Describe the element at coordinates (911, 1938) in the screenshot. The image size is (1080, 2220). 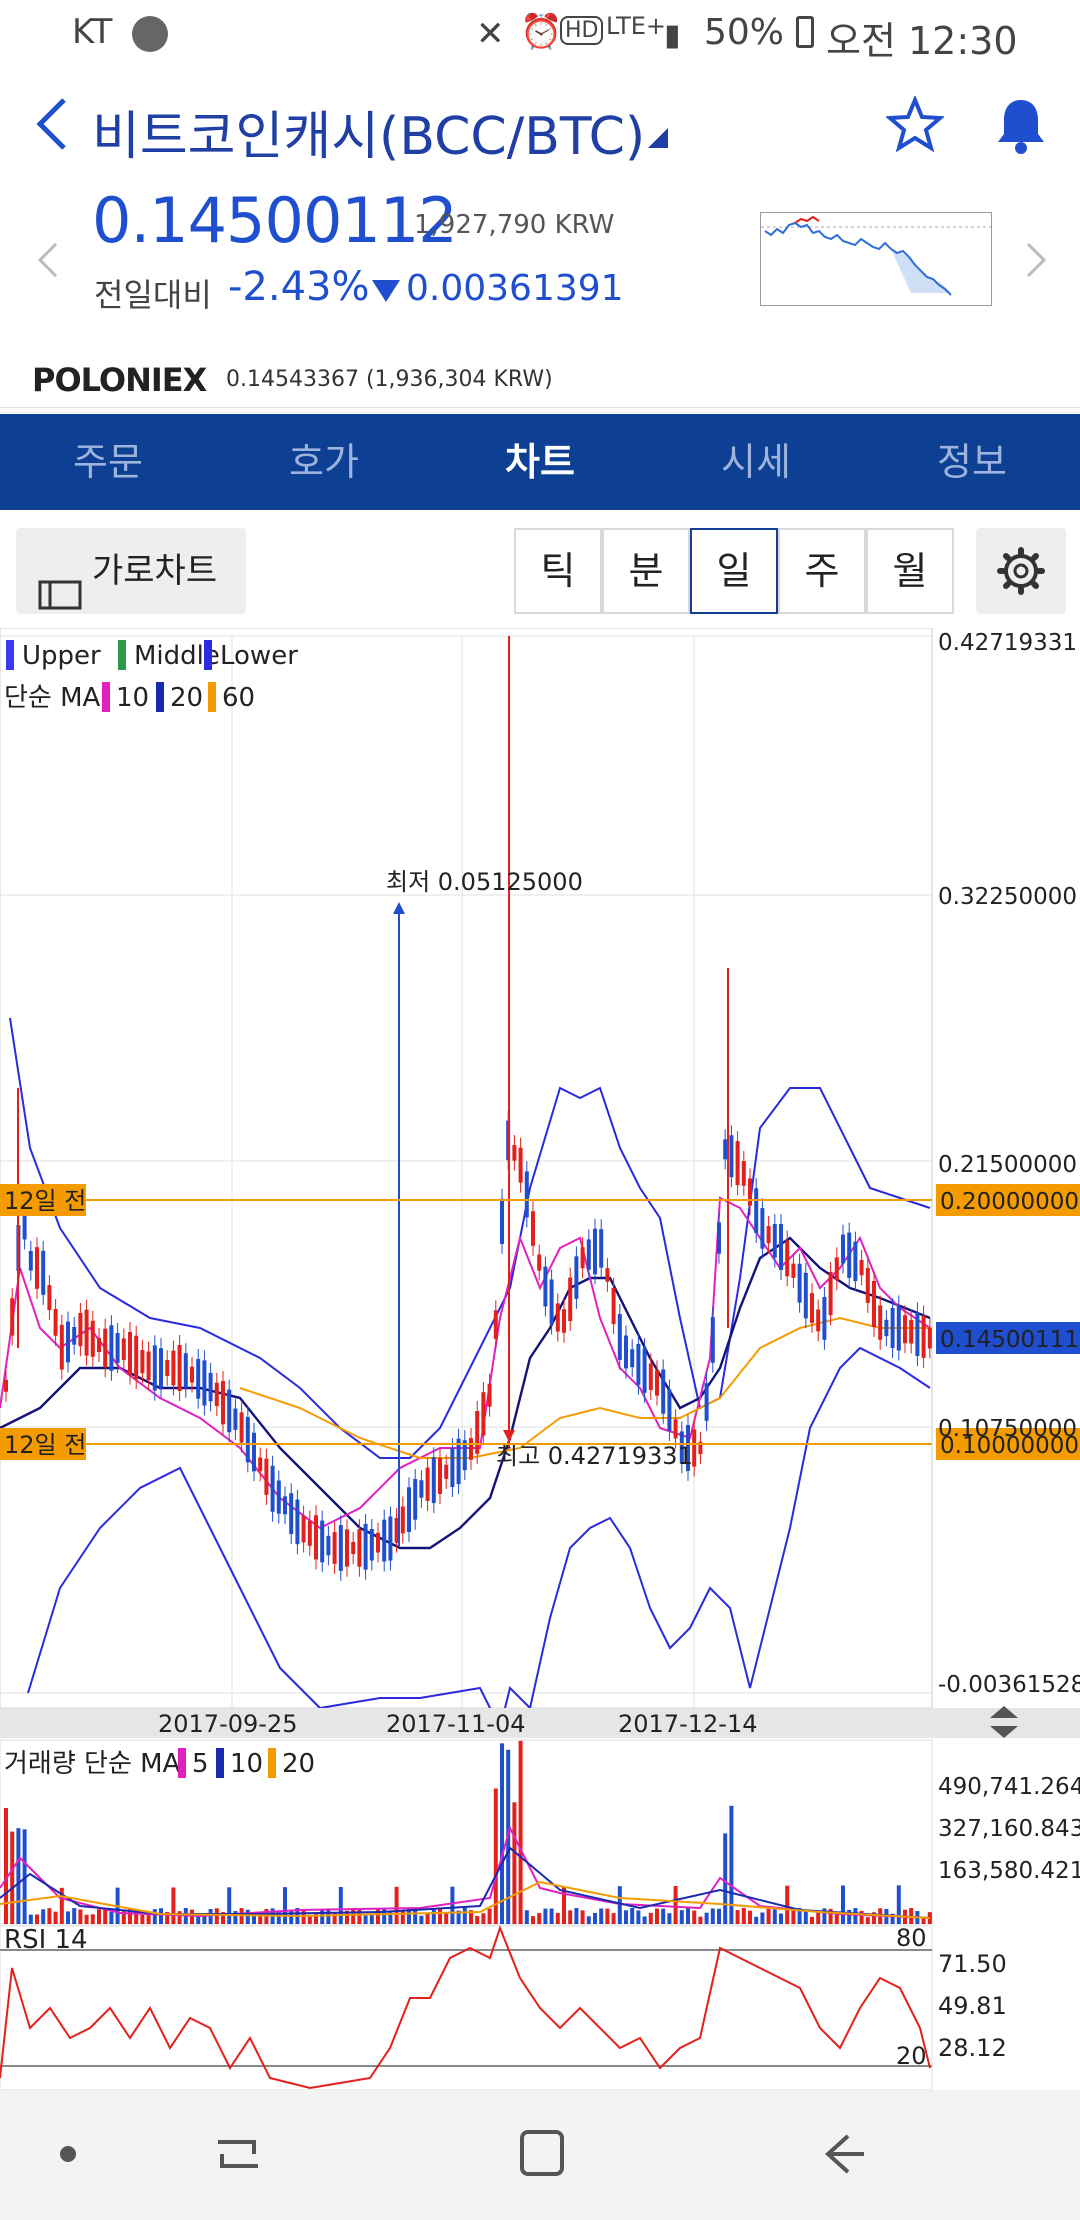
I see `rsi-upper-value: 80` at that location.